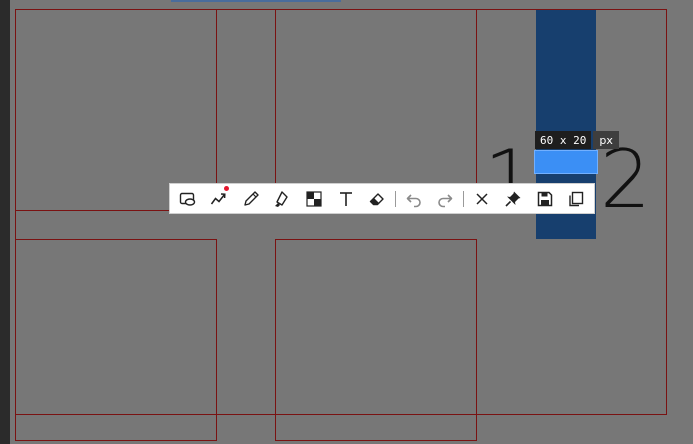 The height and width of the screenshot is (444, 693). What do you see at coordinates (566, 162) in the screenshot?
I see `selection-region` at bounding box center [566, 162].